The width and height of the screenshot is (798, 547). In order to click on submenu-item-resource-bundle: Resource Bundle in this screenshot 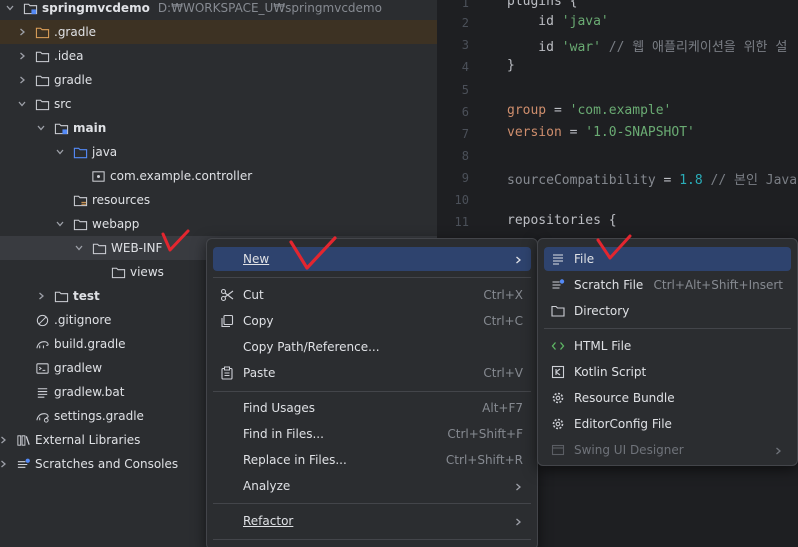, I will do `click(667, 398)`.